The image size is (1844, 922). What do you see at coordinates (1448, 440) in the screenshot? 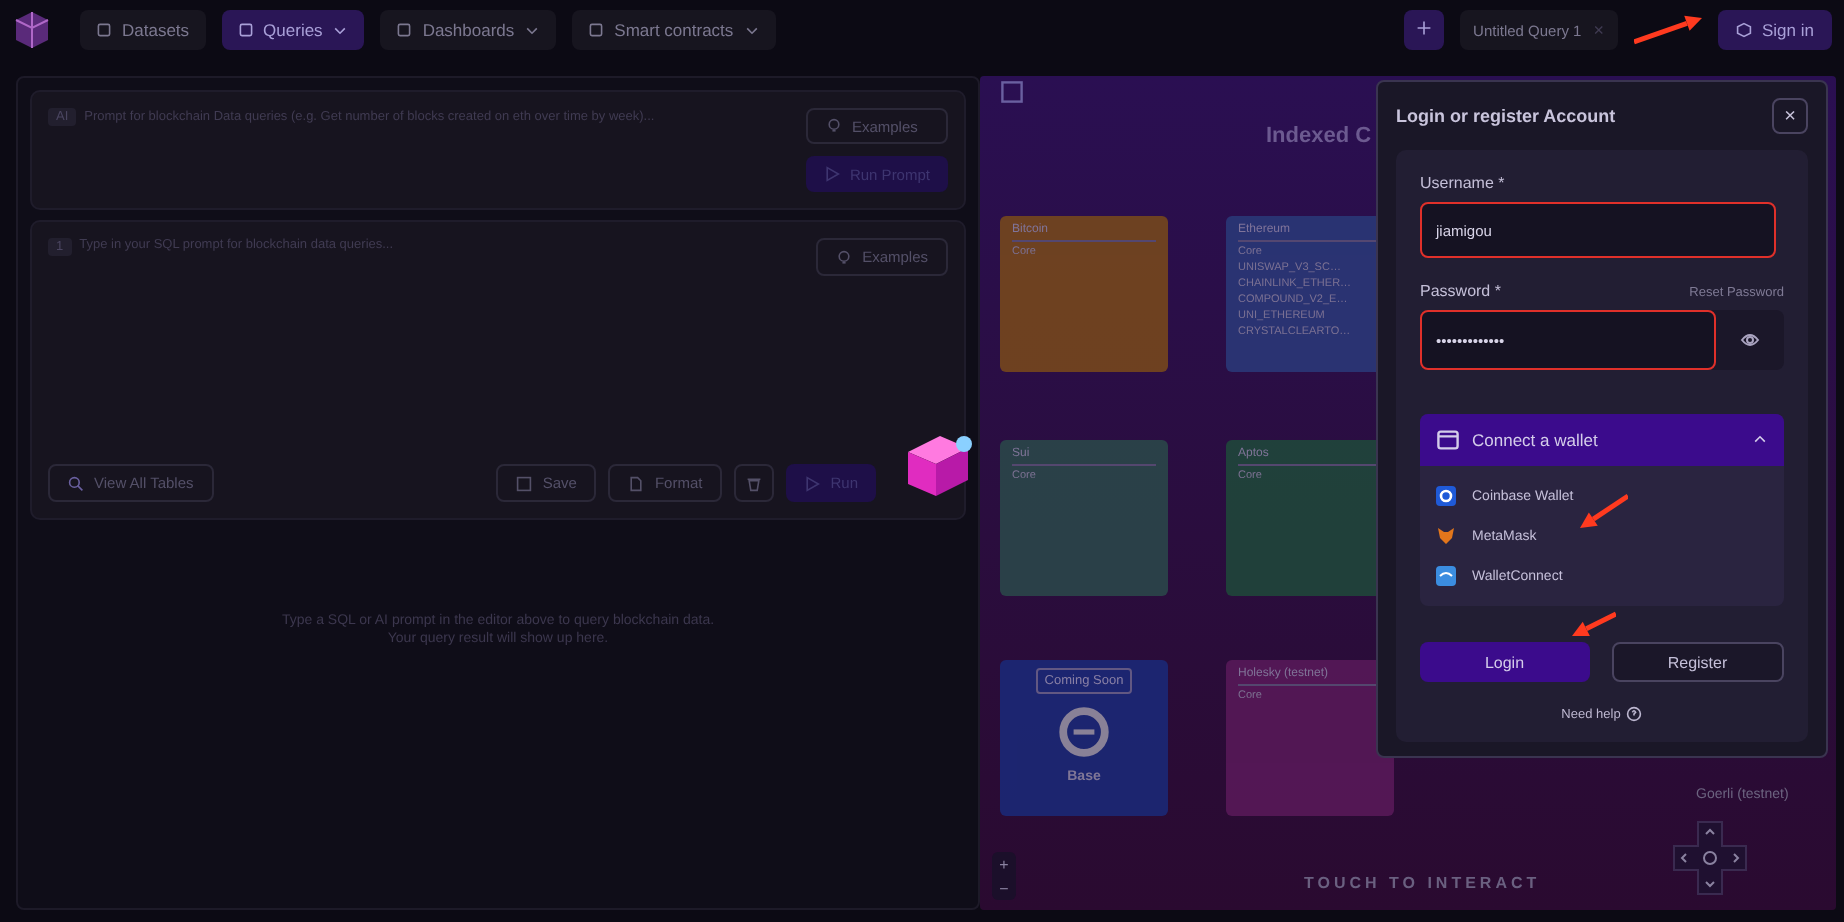
I see `wallet-icon` at bounding box center [1448, 440].